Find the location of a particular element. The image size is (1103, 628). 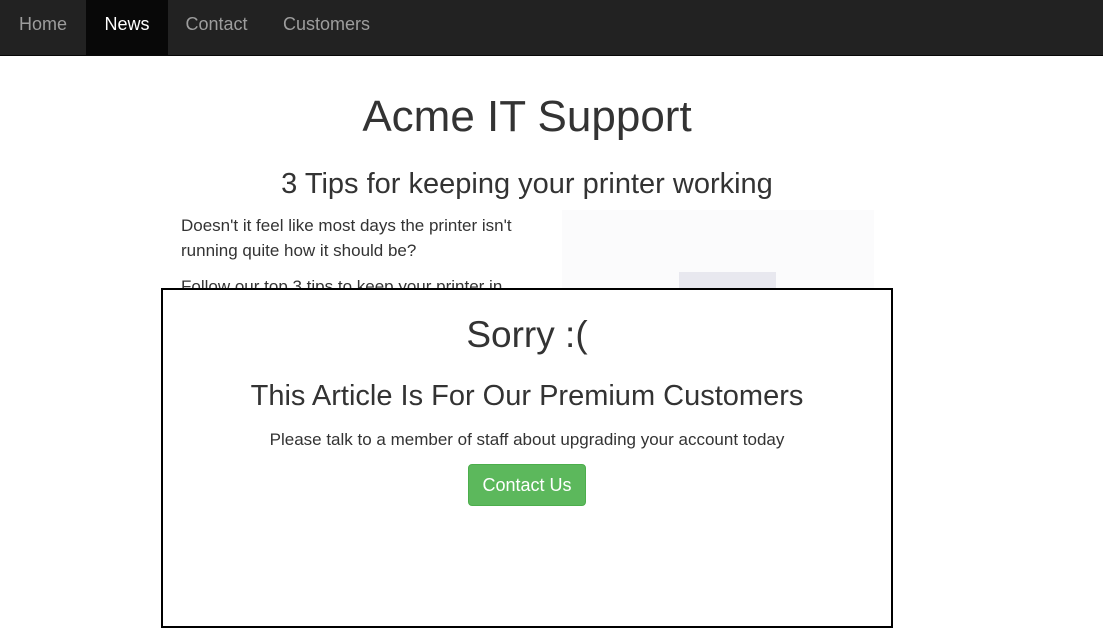

article-title: 3 Tips for keeping your printer working is located at coordinates (527, 184).